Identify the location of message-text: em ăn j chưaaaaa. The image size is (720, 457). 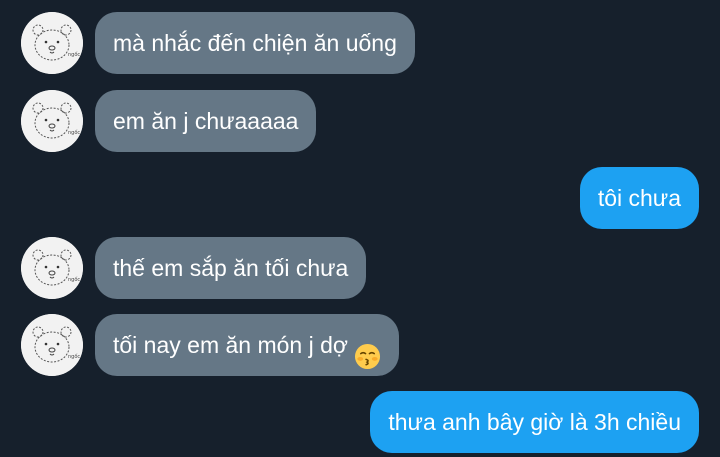
(206, 121).